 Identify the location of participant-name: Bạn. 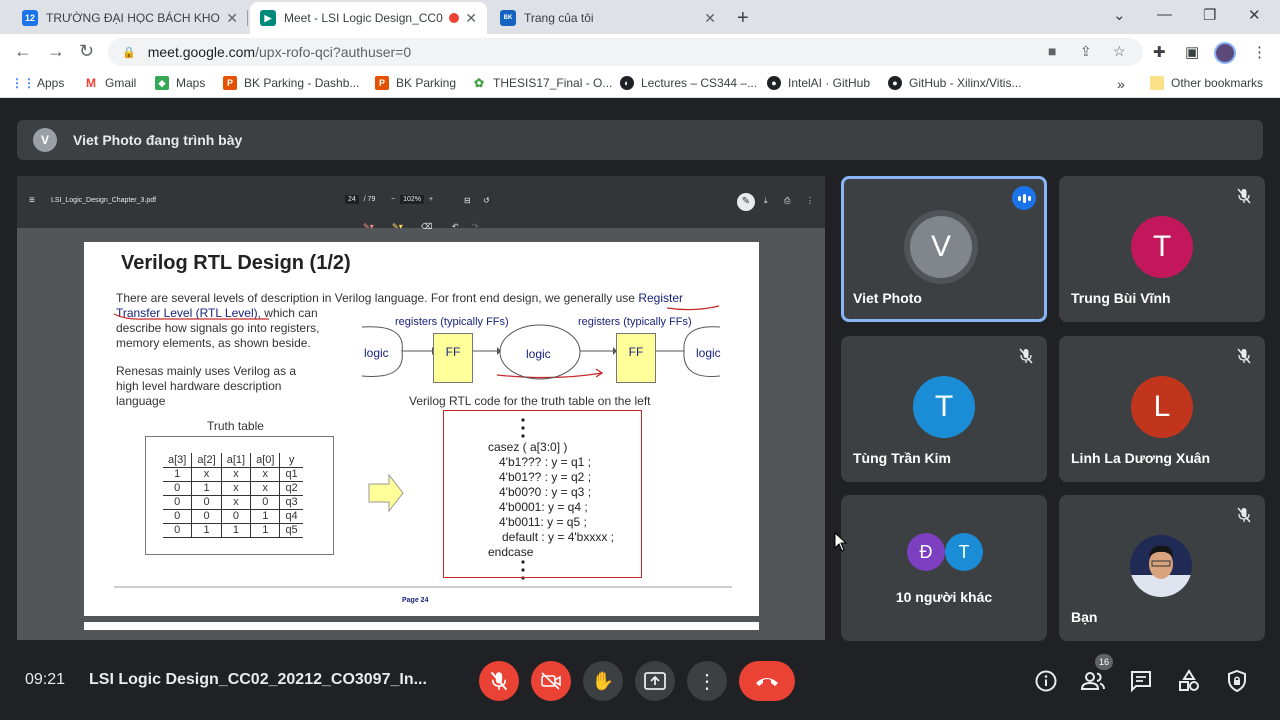
(1084, 617).